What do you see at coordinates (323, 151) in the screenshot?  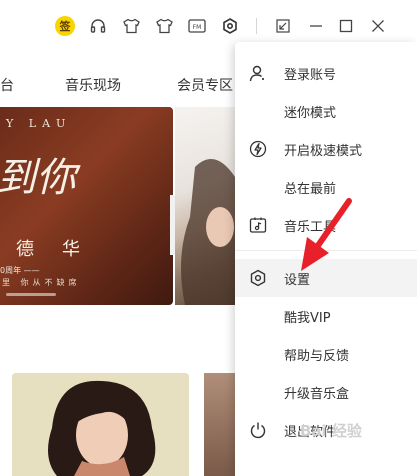 I see `menu-item-label: 开启极速模式` at bounding box center [323, 151].